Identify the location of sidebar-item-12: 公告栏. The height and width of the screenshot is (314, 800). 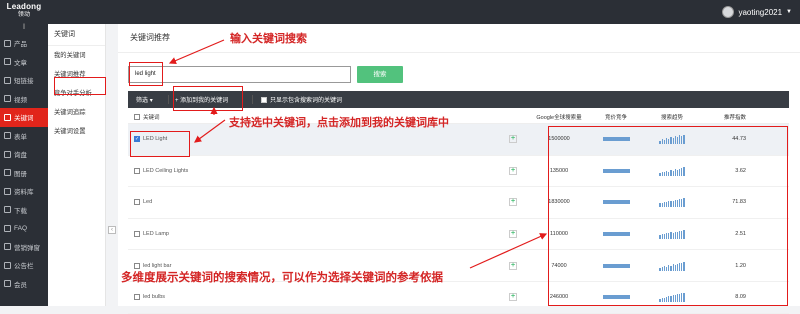
(24, 265).